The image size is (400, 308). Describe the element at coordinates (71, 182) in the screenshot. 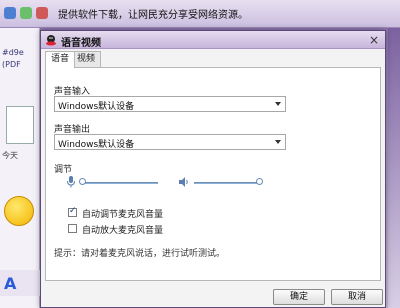

I see `microphone-icon` at that location.